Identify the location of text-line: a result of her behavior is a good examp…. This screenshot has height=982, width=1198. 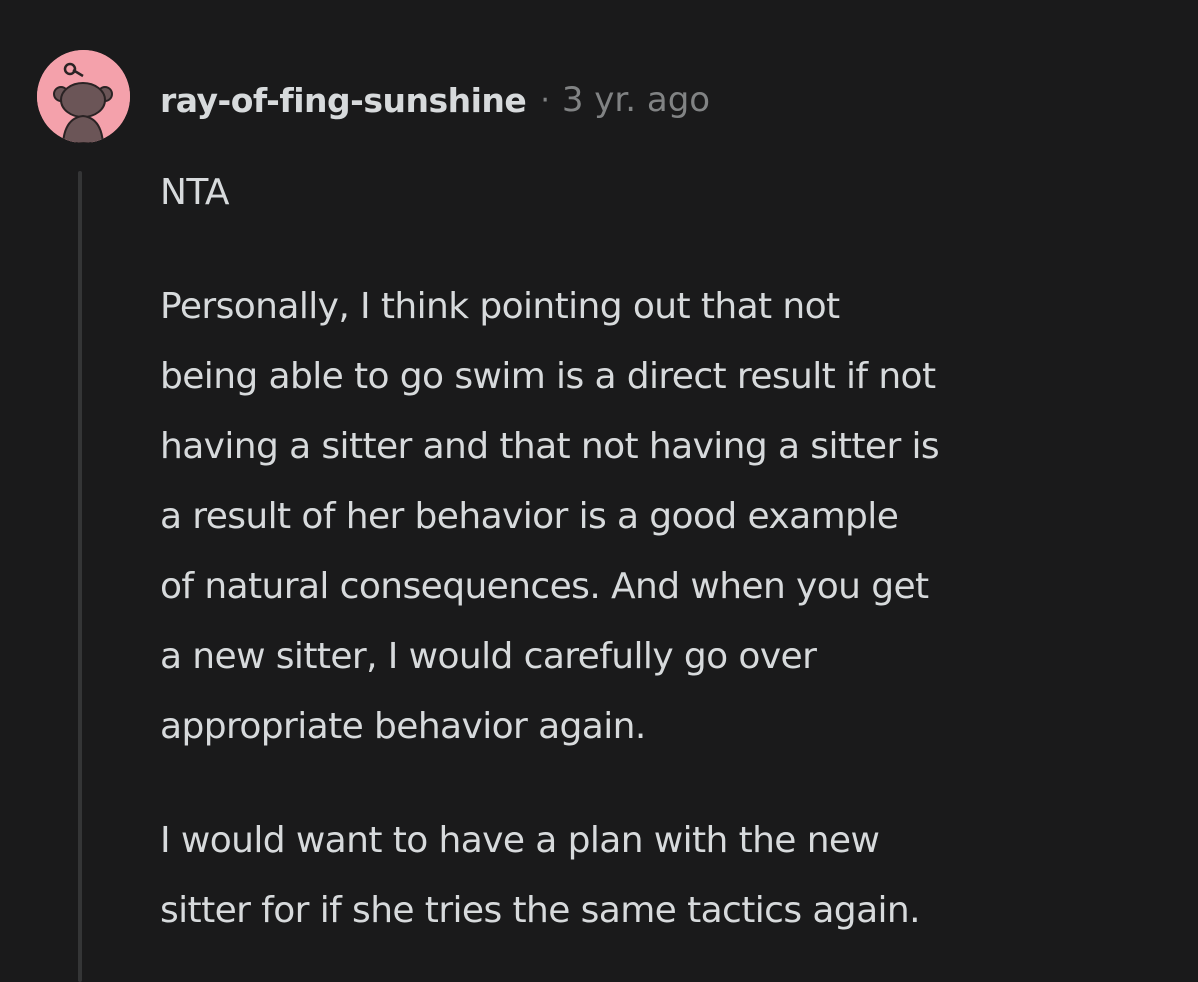
(529, 516).